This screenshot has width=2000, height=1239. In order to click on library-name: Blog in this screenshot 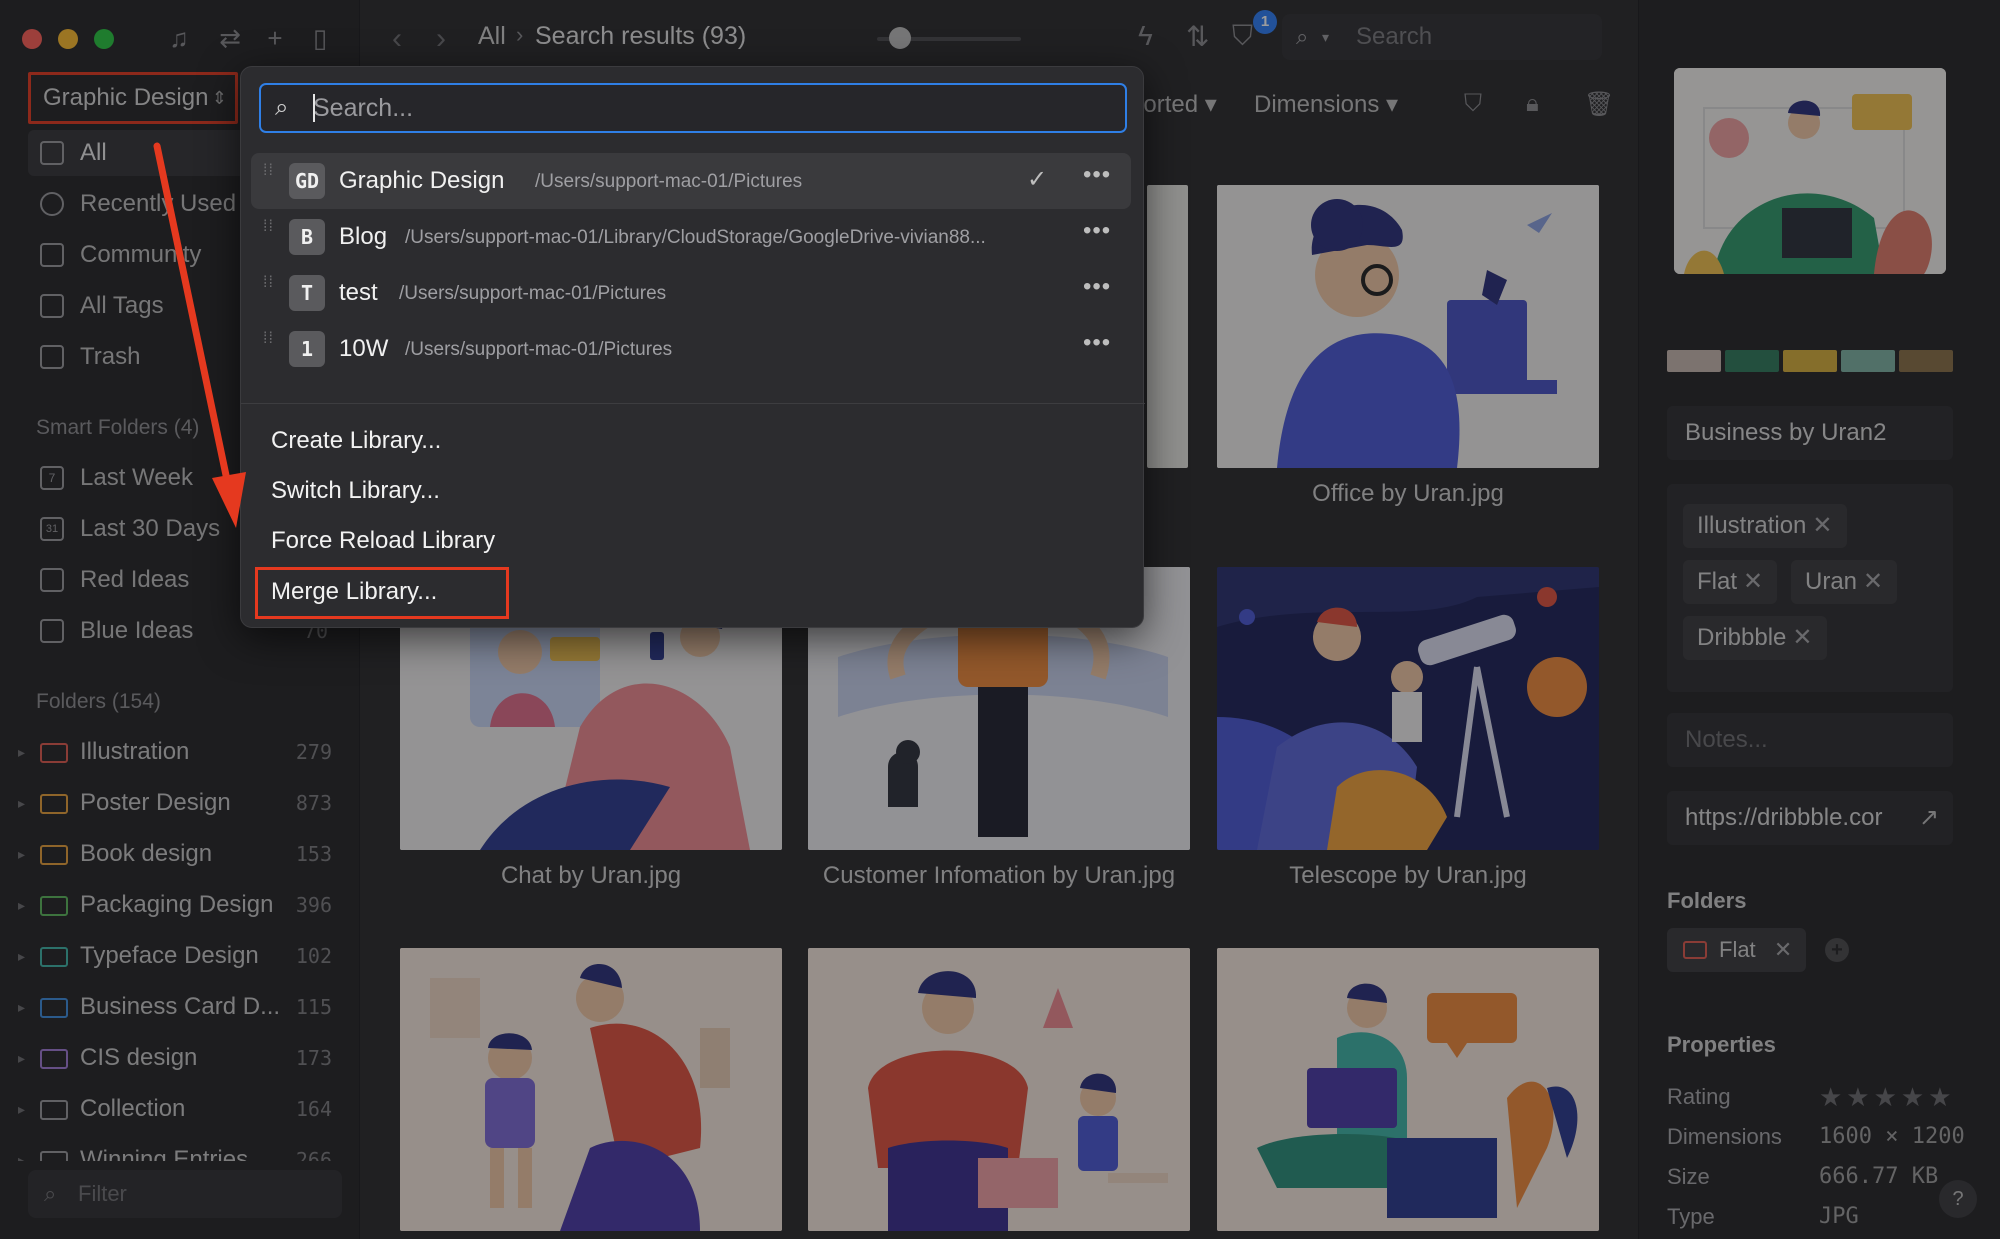, I will do `click(363, 236)`.